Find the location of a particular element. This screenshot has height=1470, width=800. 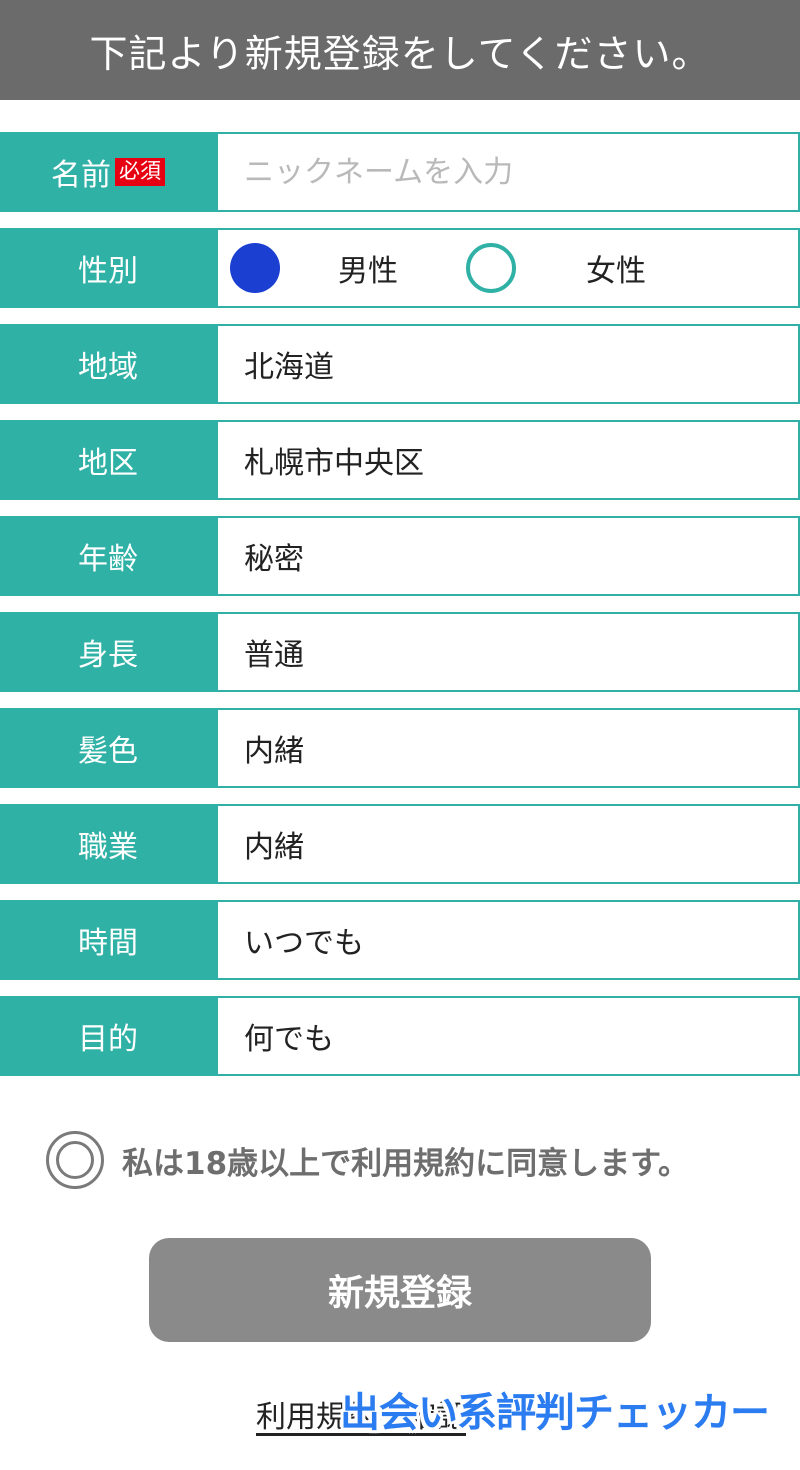

time-select: いつでも is located at coordinates (508, 940).